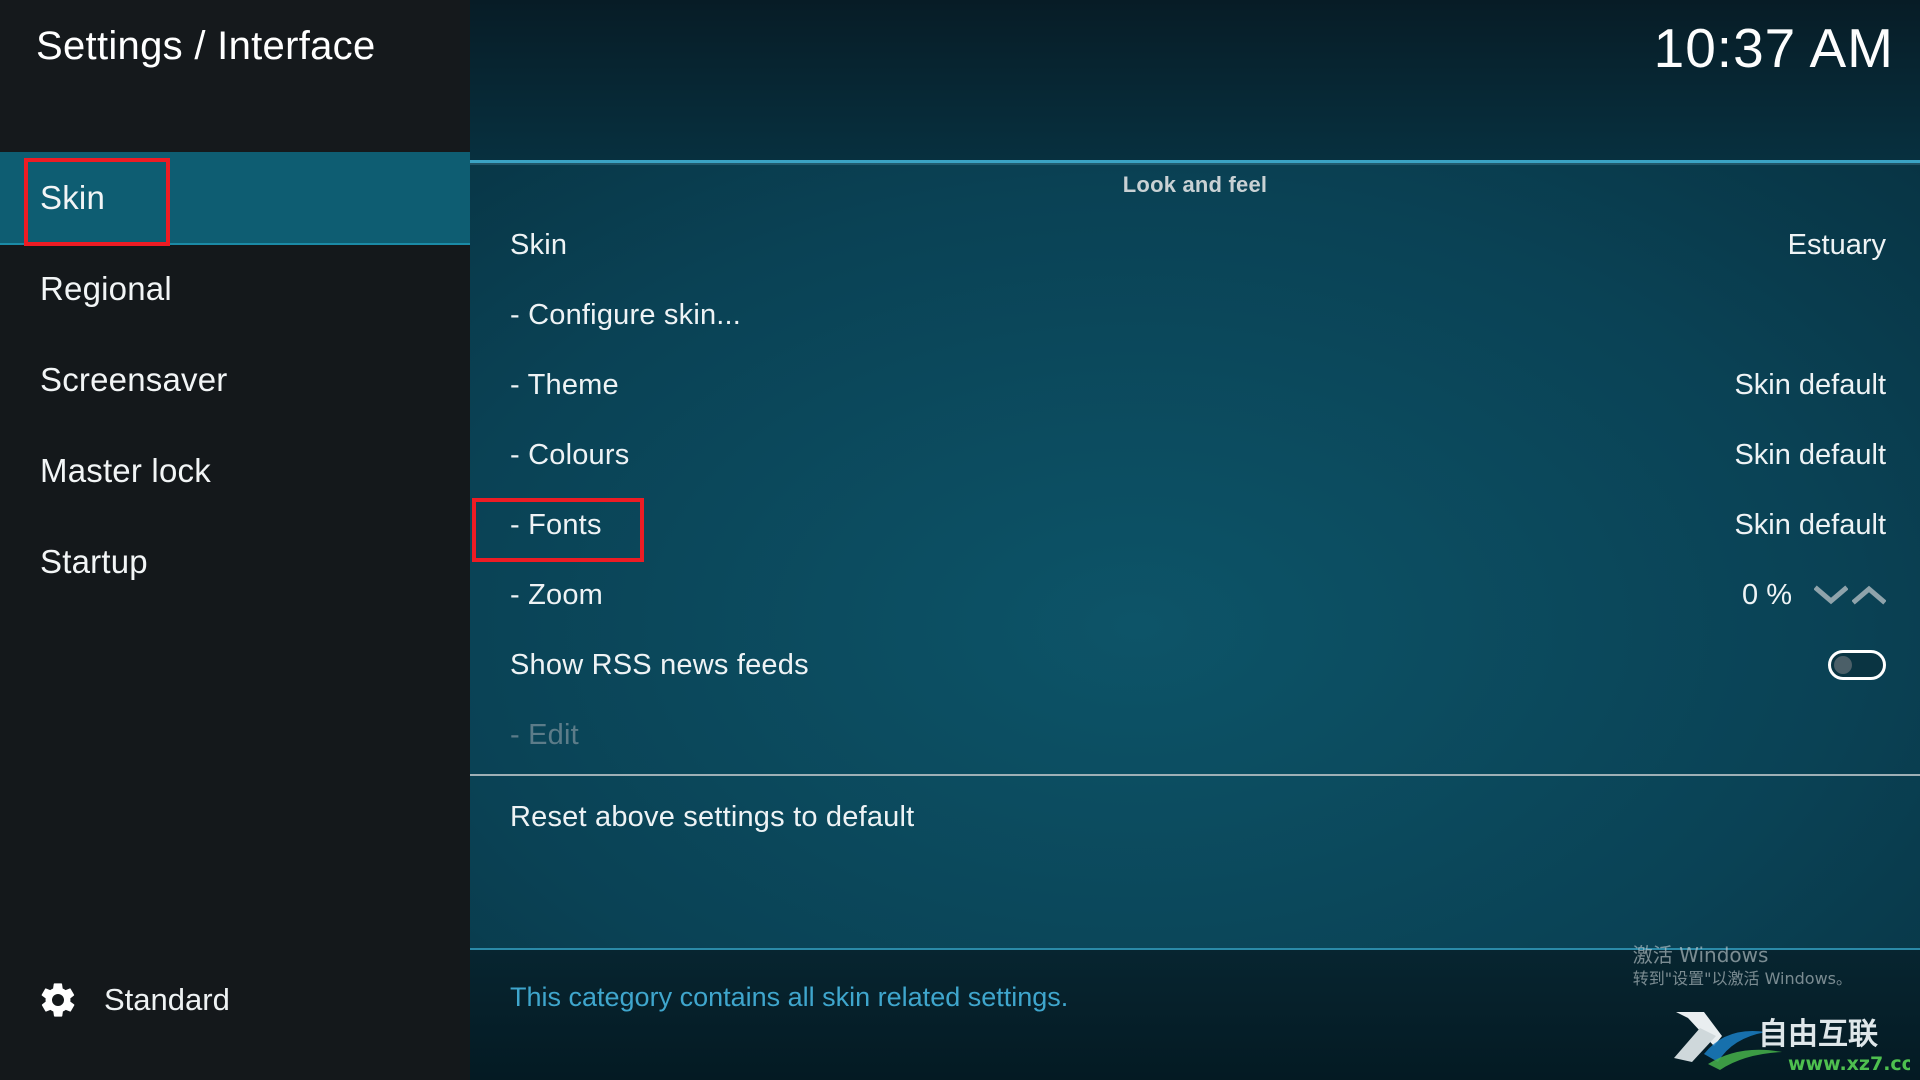  What do you see at coordinates (235, 288) in the screenshot?
I see `sidebar-item-regional: Regional` at bounding box center [235, 288].